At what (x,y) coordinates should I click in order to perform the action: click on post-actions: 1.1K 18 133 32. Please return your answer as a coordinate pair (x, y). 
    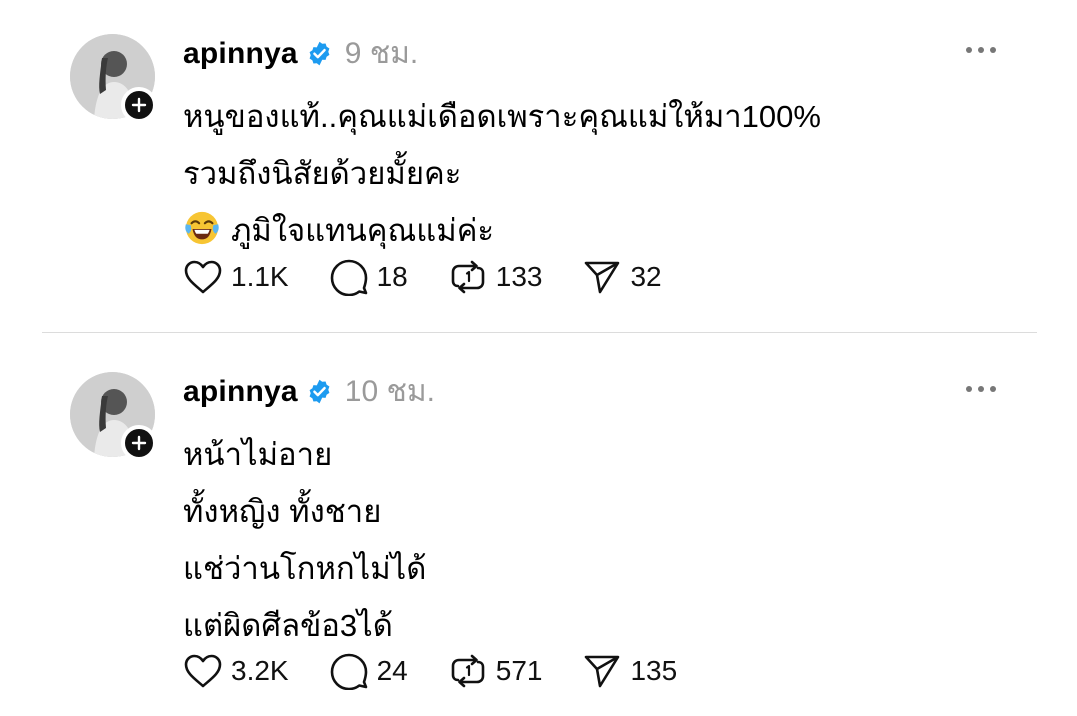
    Looking at the image, I should click on (442, 277).